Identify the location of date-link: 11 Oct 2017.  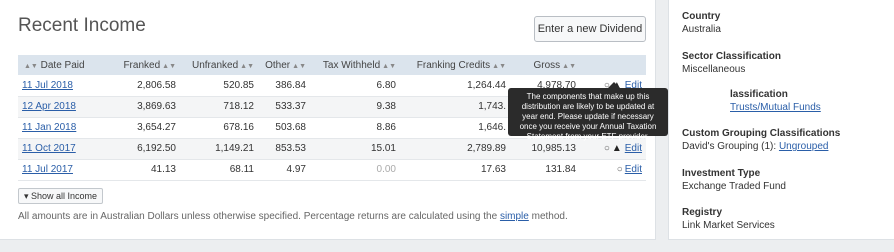
(49, 148).